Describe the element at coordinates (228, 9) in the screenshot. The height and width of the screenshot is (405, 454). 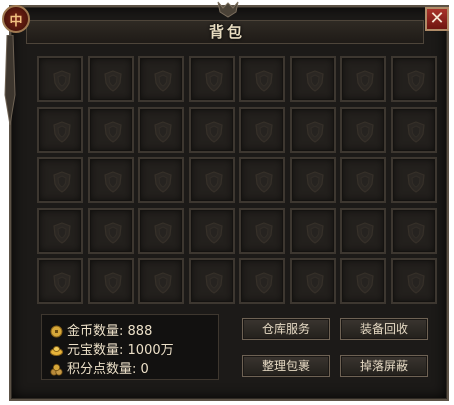
I see `skull-crest-icon` at that location.